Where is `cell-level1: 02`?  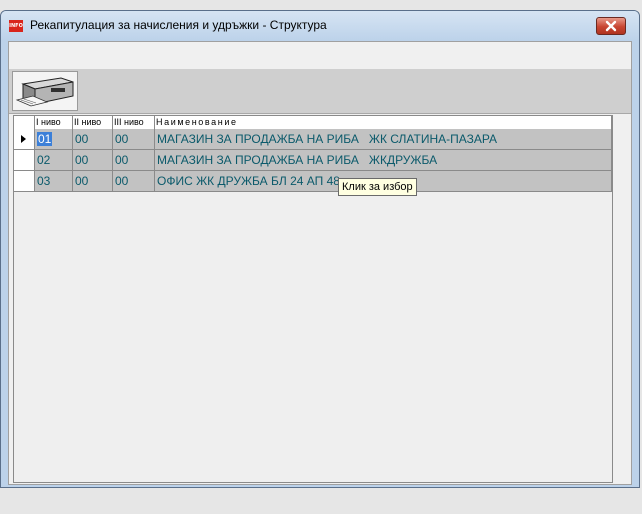
cell-level1: 02 is located at coordinates (54, 160).